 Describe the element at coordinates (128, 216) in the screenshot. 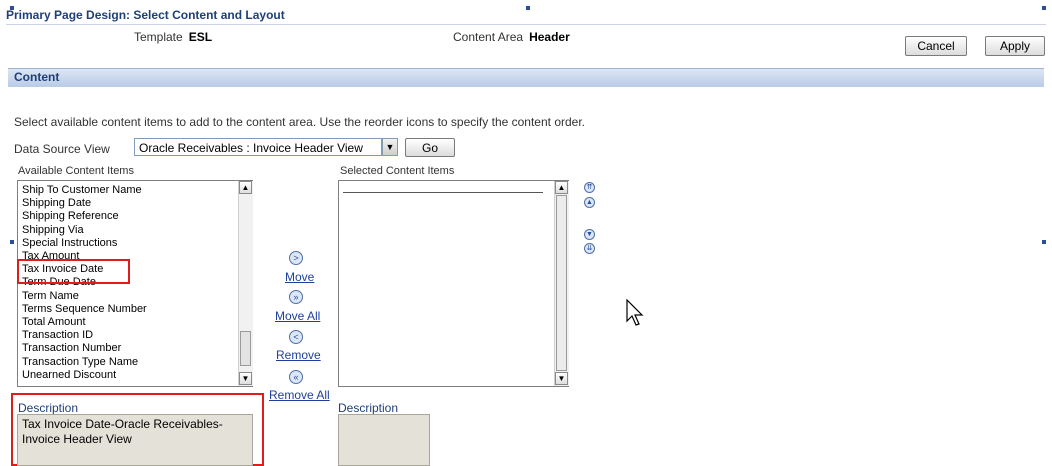

I see `list-item: Shipping Reference` at that location.